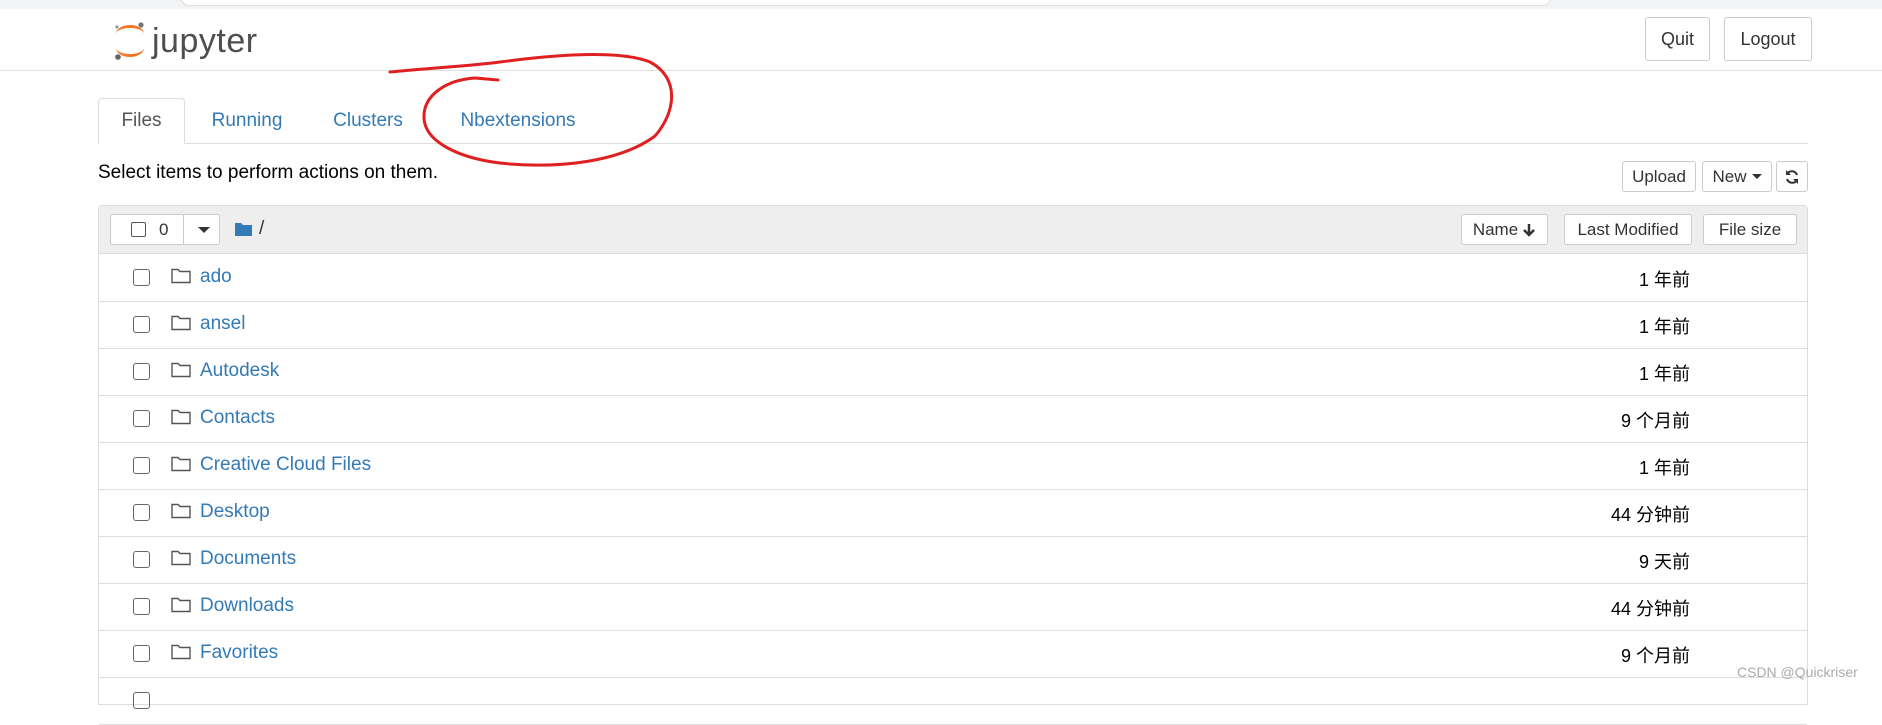  I want to click on logout-button: Logout, so click(1768, 39).